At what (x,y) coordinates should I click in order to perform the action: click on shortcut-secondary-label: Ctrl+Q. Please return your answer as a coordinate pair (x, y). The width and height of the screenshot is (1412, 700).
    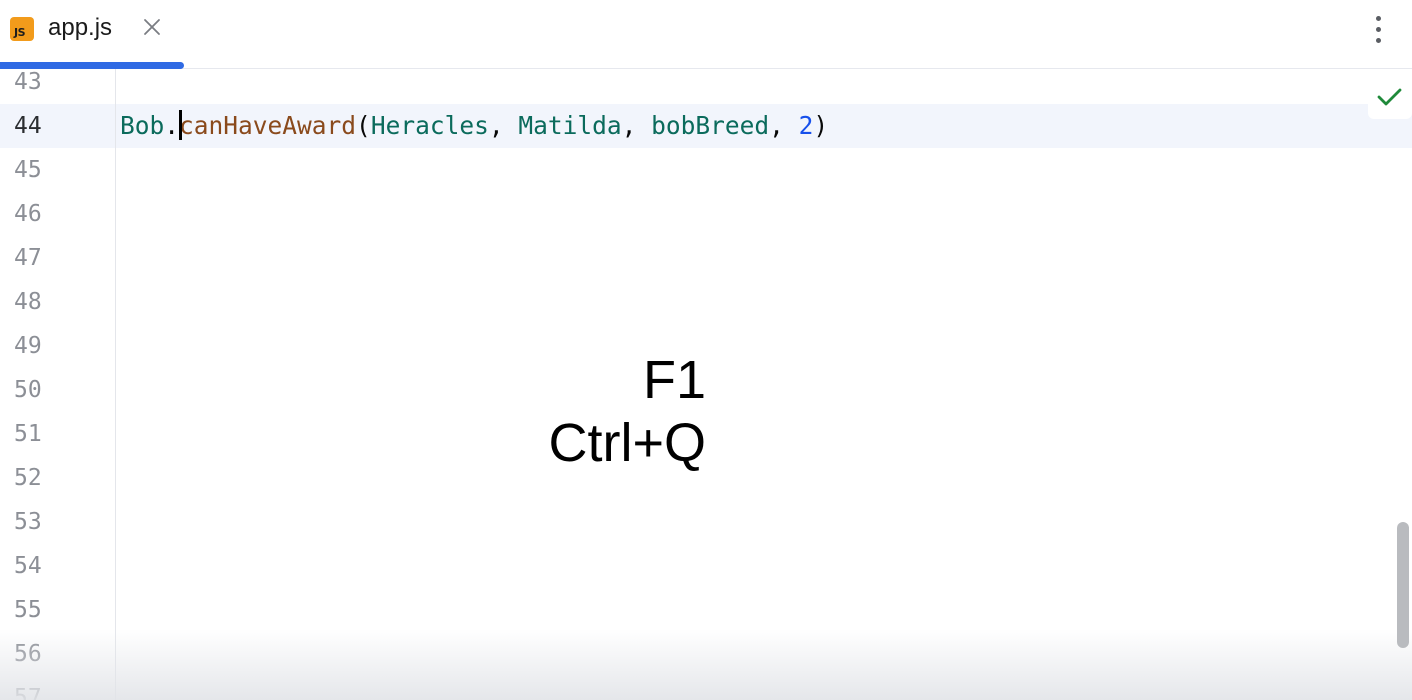
    Looking at the image, I should click on (627, 443).